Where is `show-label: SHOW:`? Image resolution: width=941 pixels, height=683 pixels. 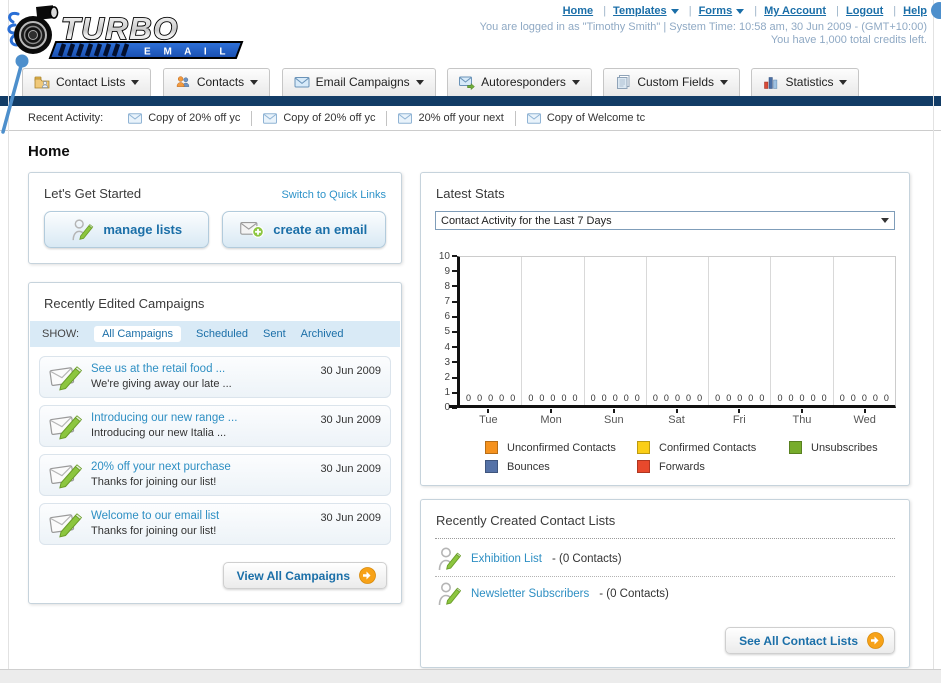 show-label: SHOW: is located at coordinates (61, 334).